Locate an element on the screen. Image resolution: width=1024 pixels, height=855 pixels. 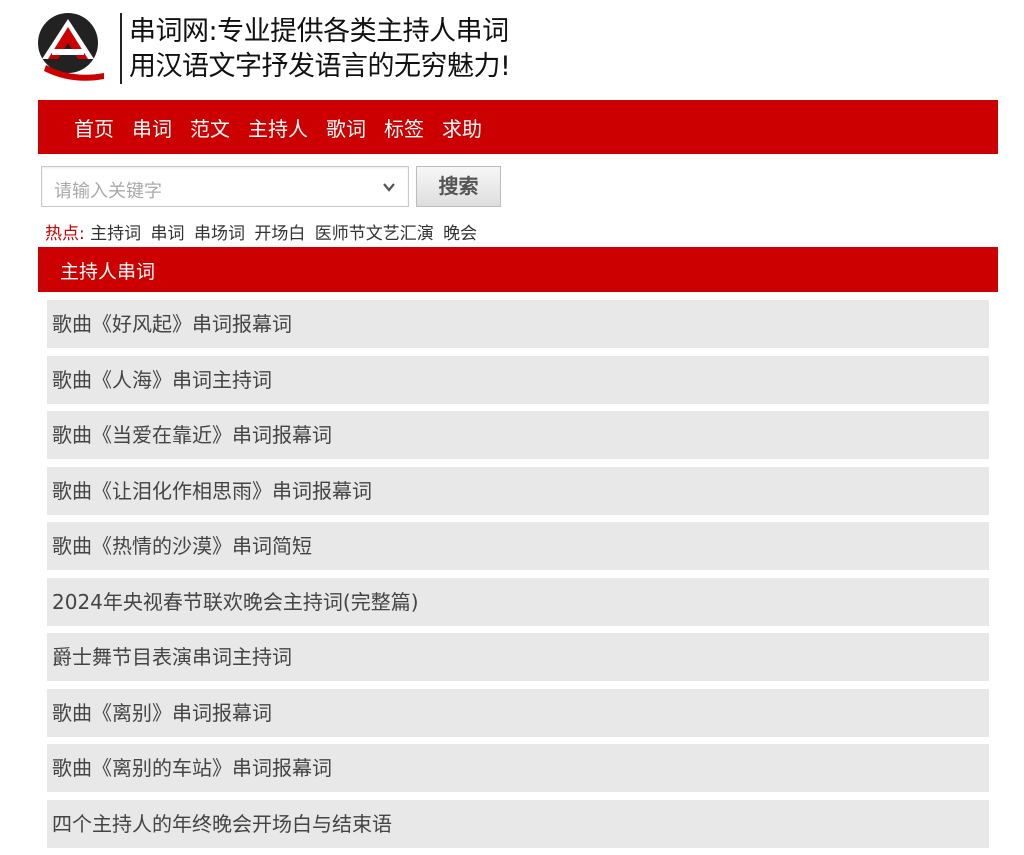
nav-item-host: 主持人 is located at coordinates (278, 127).